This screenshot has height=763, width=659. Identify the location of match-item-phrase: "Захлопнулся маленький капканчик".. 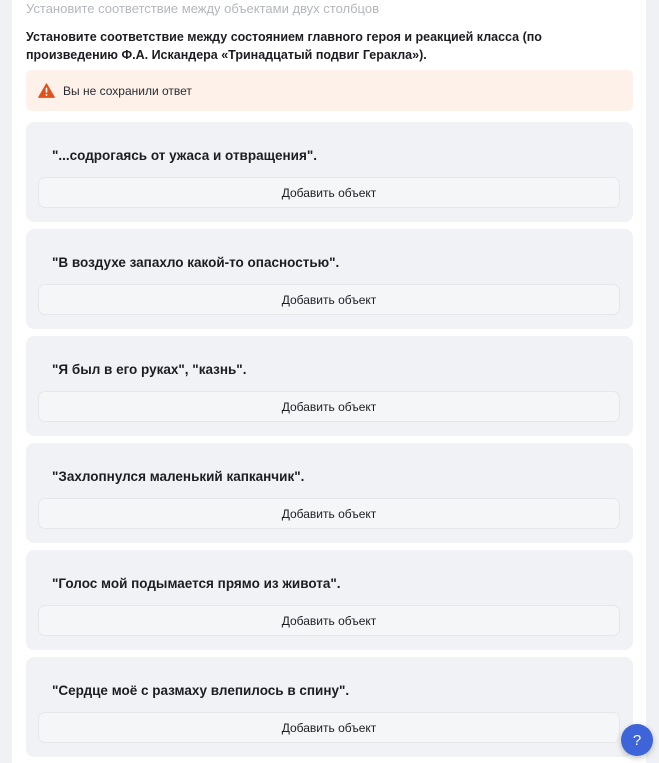
(178, 476).